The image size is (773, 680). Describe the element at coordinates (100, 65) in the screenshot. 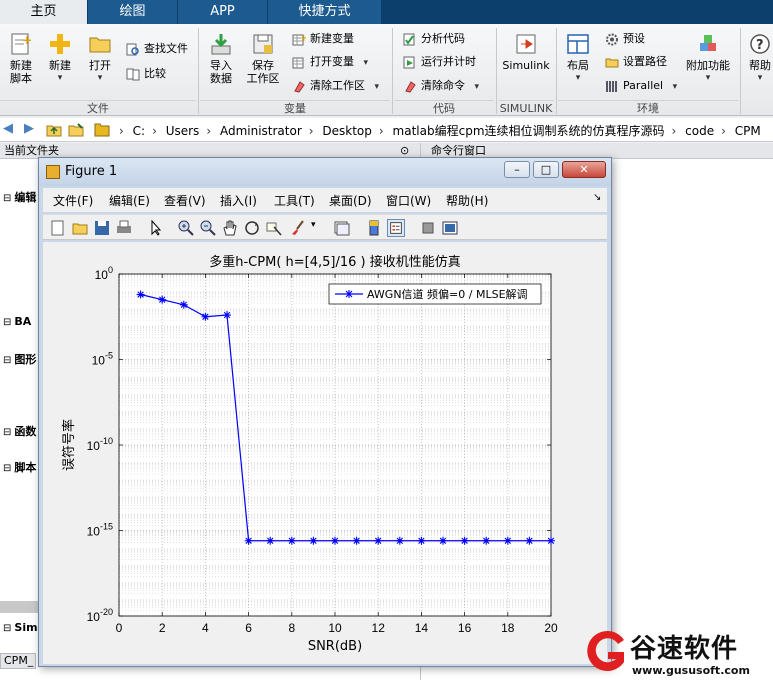

I see `open-label: 打开` at that location.